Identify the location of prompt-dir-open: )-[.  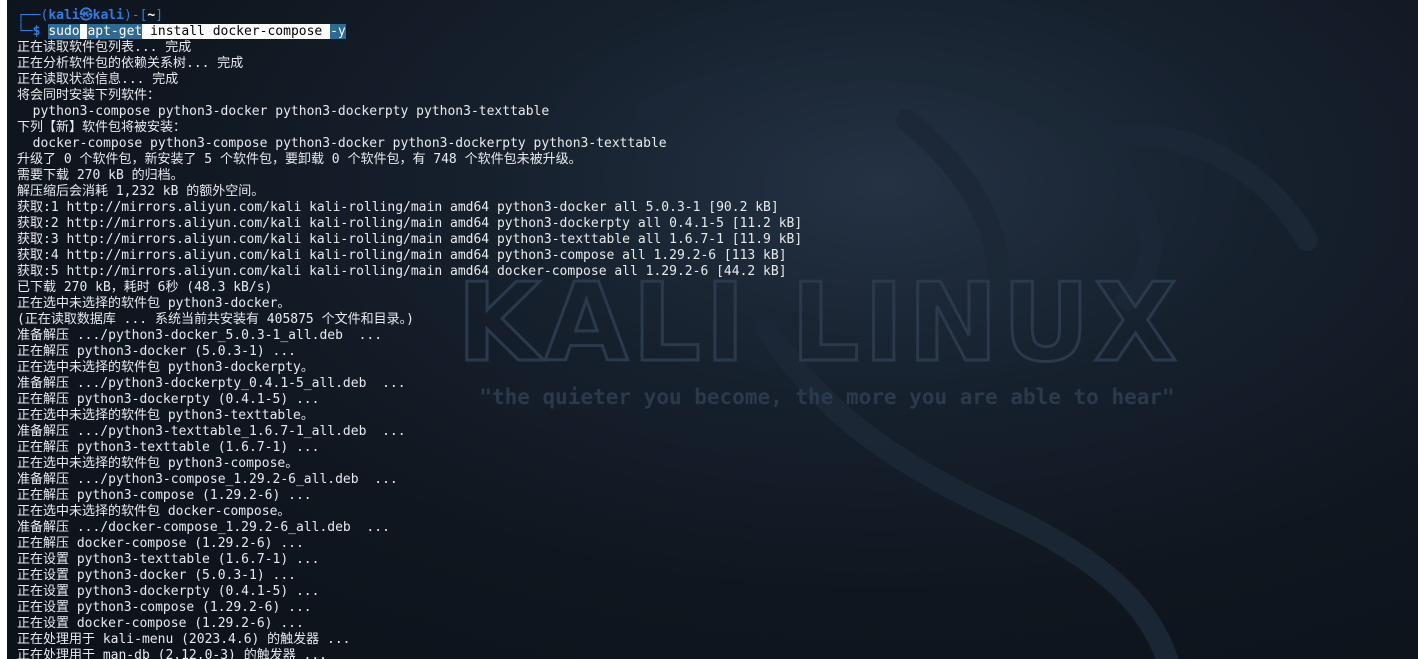
(135, 15).